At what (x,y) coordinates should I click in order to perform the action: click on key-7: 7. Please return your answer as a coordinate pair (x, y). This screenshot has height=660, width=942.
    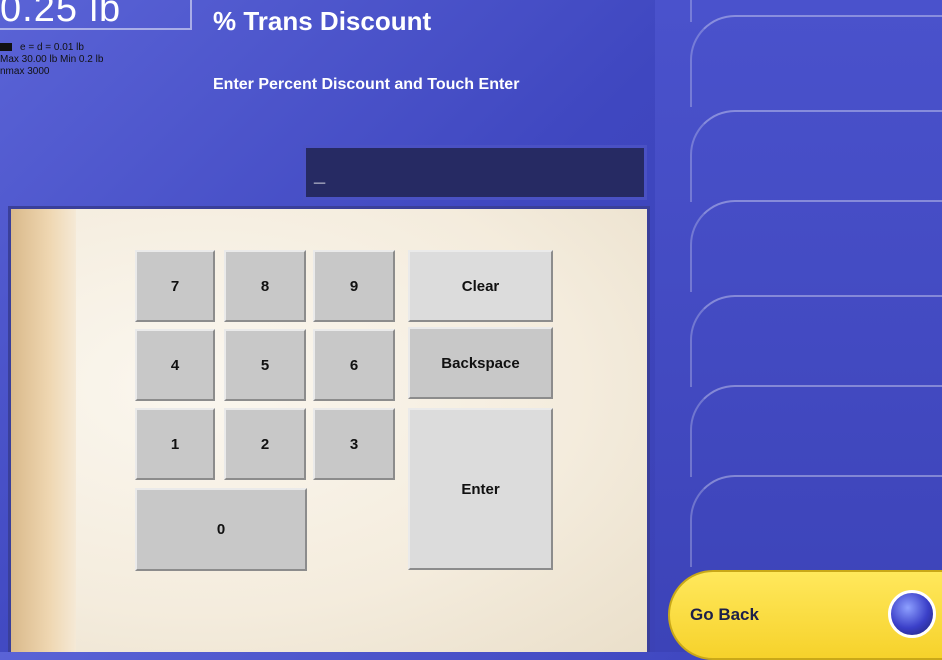
    Looking at the image, I should click on (175, 286).